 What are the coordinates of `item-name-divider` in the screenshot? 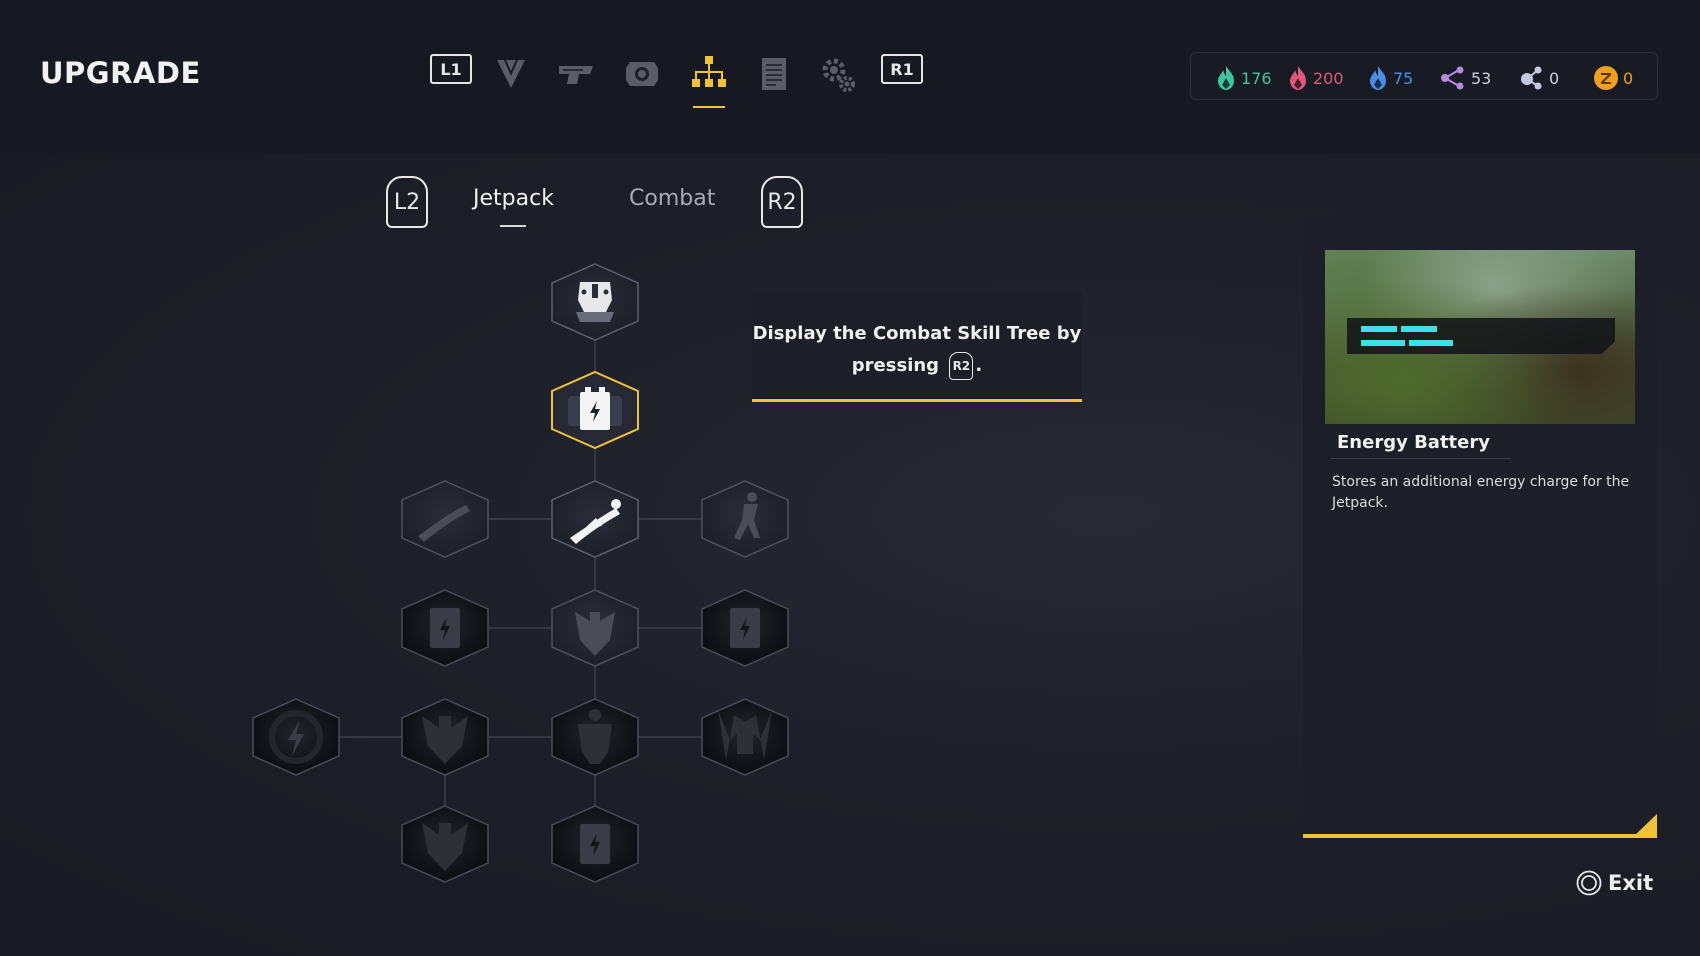 It's located at (1421, 458).